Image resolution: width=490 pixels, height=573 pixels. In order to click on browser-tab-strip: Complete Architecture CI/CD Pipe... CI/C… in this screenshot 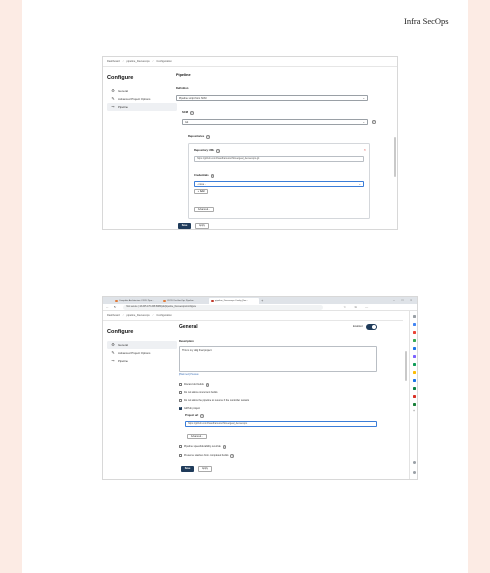, I will do `click(260, 300)`.